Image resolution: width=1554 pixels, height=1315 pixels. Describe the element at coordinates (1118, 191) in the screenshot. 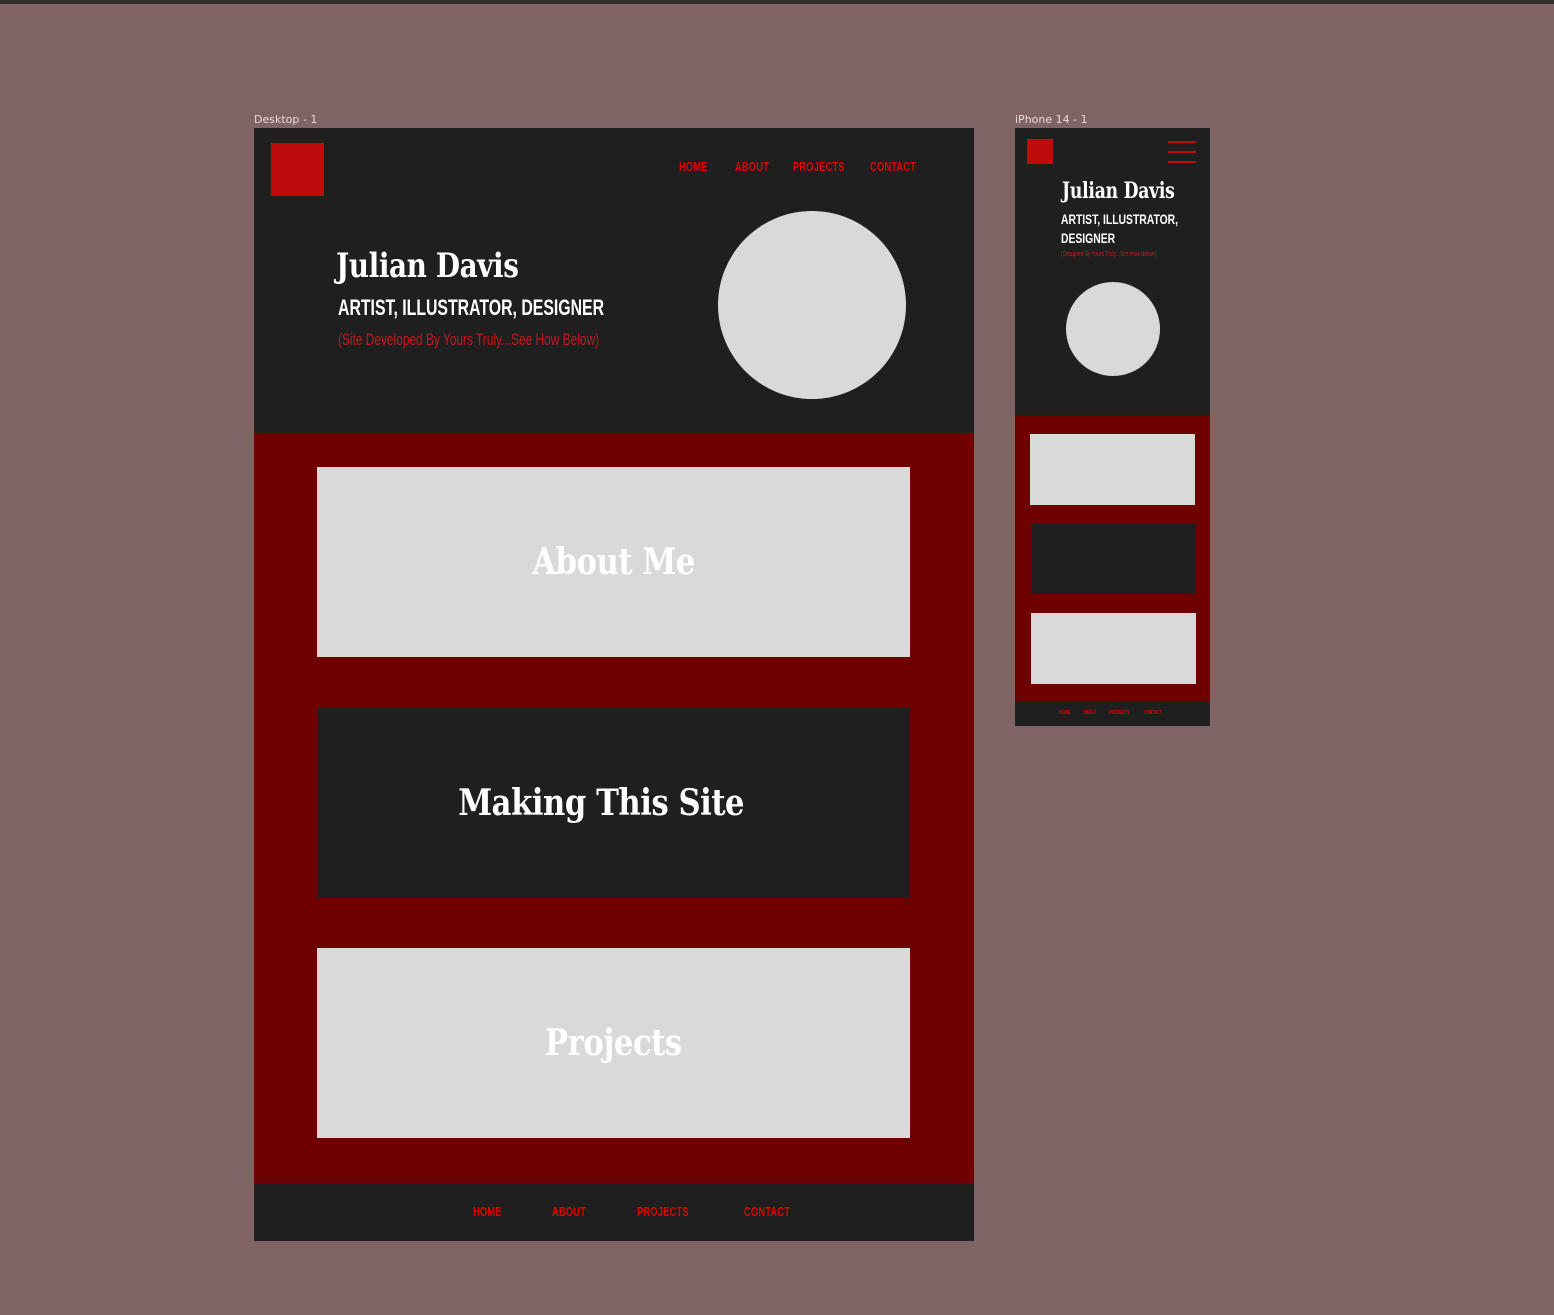

I see `mobile-hero-name: Julian Davis` at that location.